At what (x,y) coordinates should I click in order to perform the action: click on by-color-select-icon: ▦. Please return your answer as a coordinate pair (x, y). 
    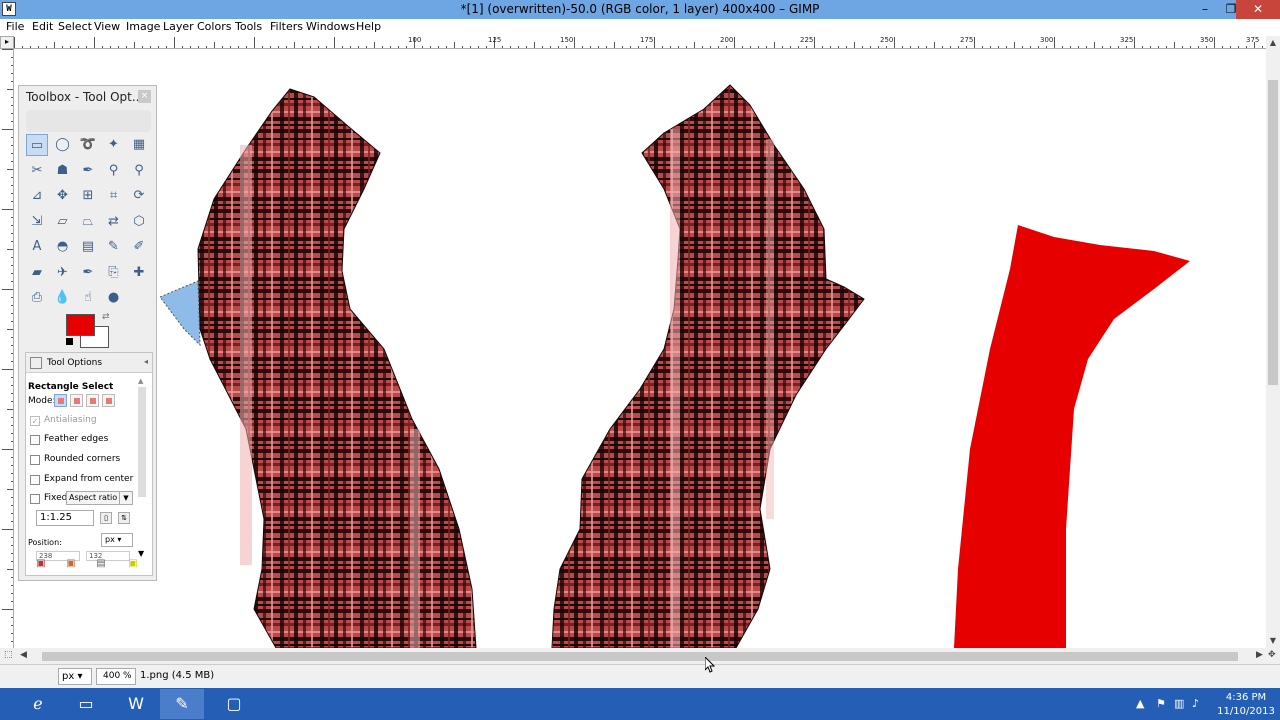
    Looking at the image, I should click on (139, 145).